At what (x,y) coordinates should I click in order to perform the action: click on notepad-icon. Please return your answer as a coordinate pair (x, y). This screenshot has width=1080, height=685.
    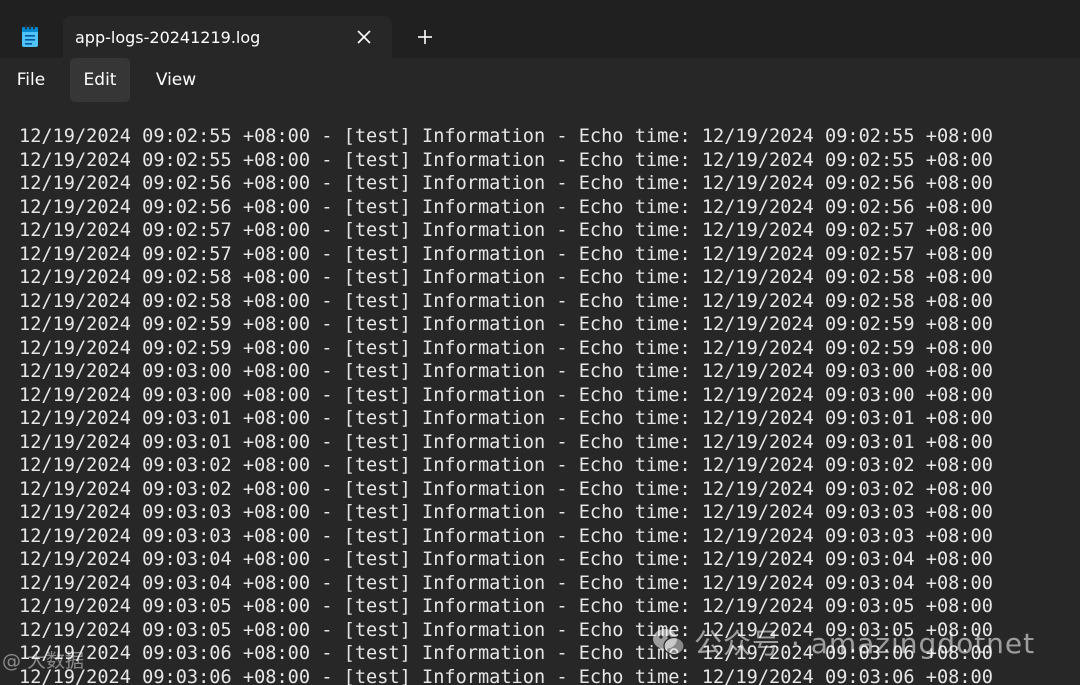
    Looking at the image, I should click on (30, 35).